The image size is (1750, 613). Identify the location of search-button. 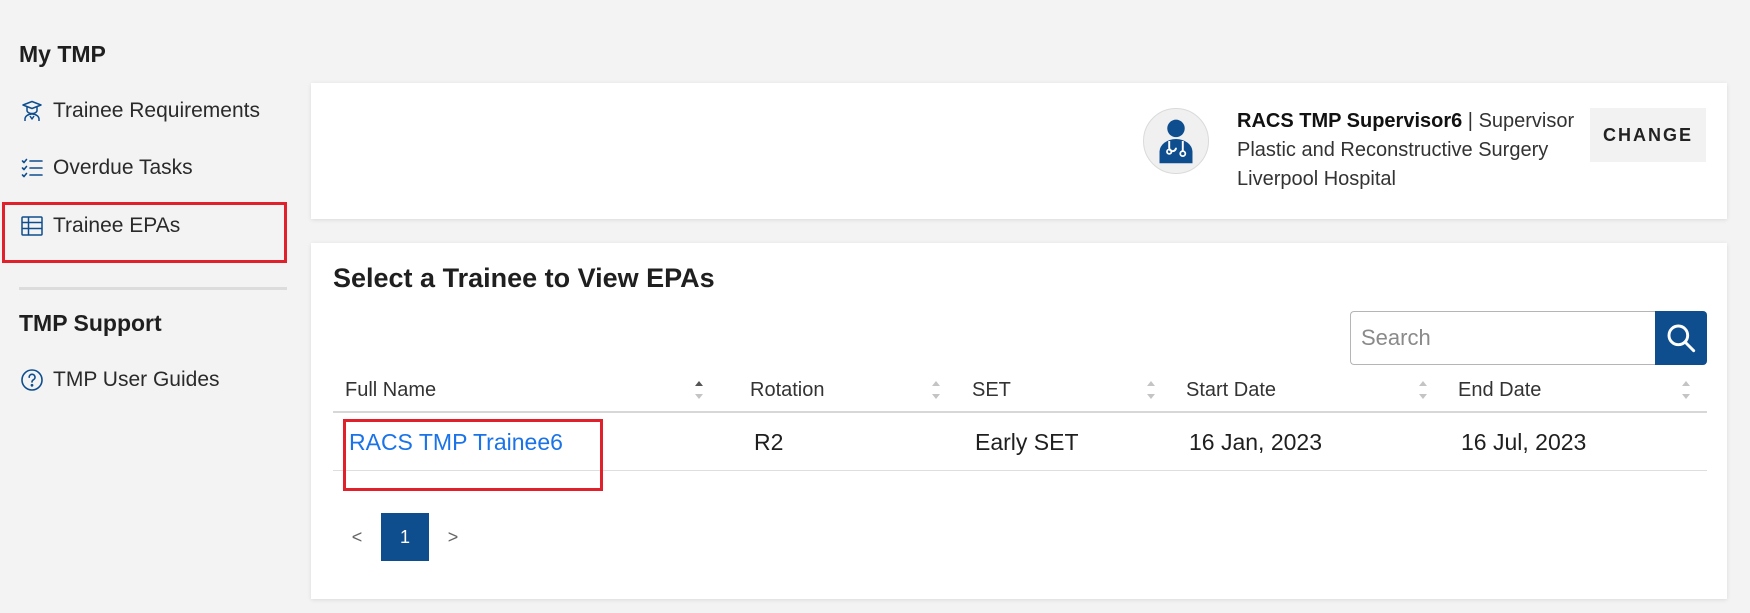
(1681, 338).